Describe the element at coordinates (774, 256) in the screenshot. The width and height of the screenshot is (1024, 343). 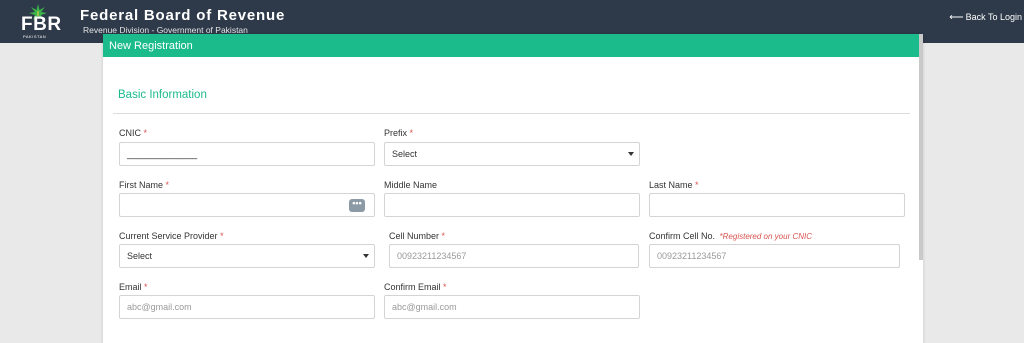
I see `confirm-cell-input: 00923211234567` at that location.